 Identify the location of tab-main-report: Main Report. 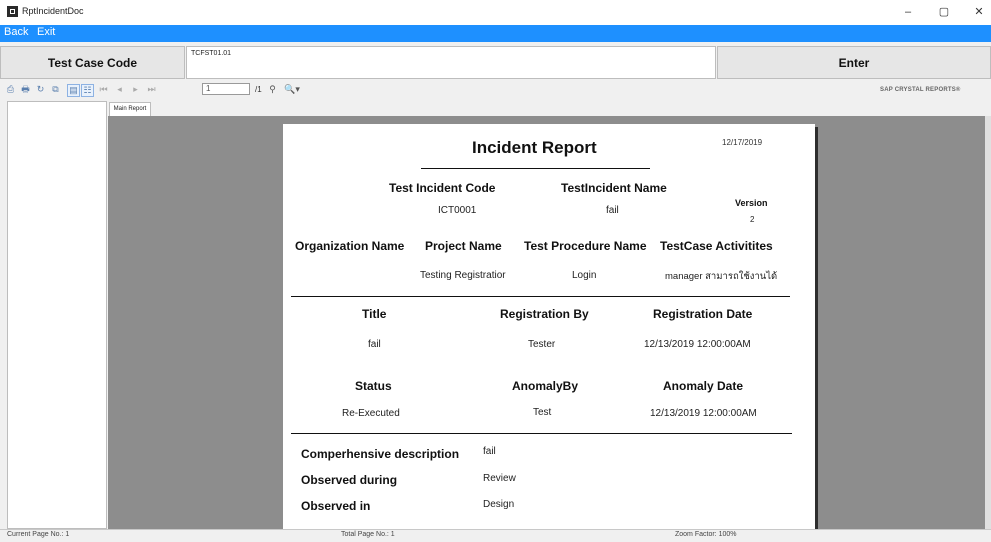
(130, 109).